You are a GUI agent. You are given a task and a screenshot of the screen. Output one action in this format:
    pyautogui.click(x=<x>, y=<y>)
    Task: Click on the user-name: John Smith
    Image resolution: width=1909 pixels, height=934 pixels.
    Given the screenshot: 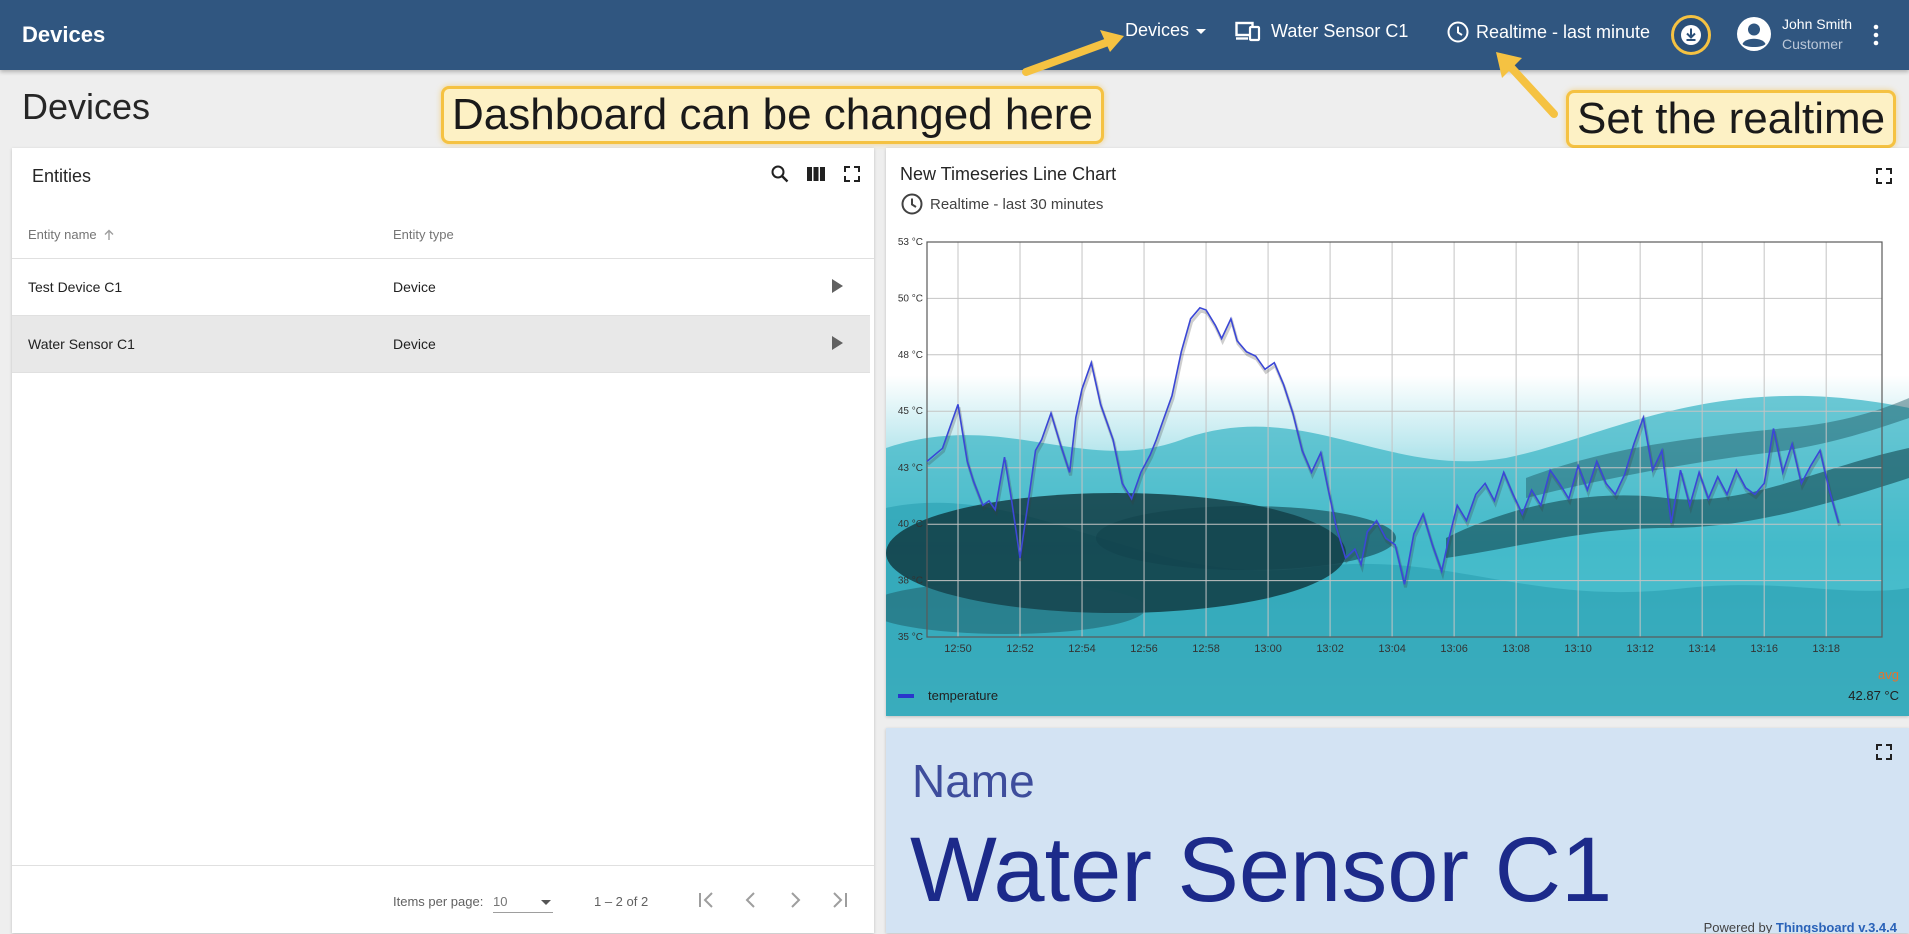 What is the action you would take?
    pyautogui.click(x=1817, y=24)
    